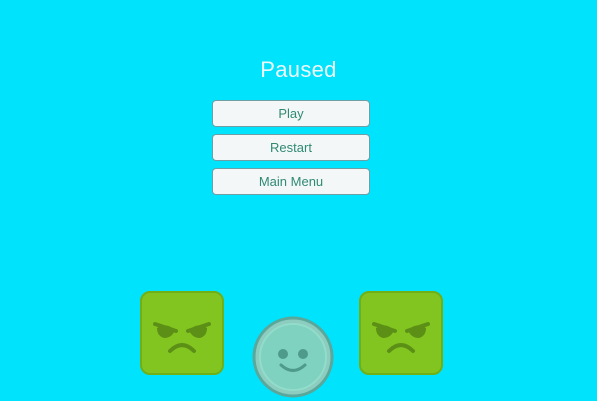 This screenshot has height=401, width=597. What do you see at coordinates (291, 147) in the screenshot?
I see `restart-button: Restart` at bounding box center [291, 147].